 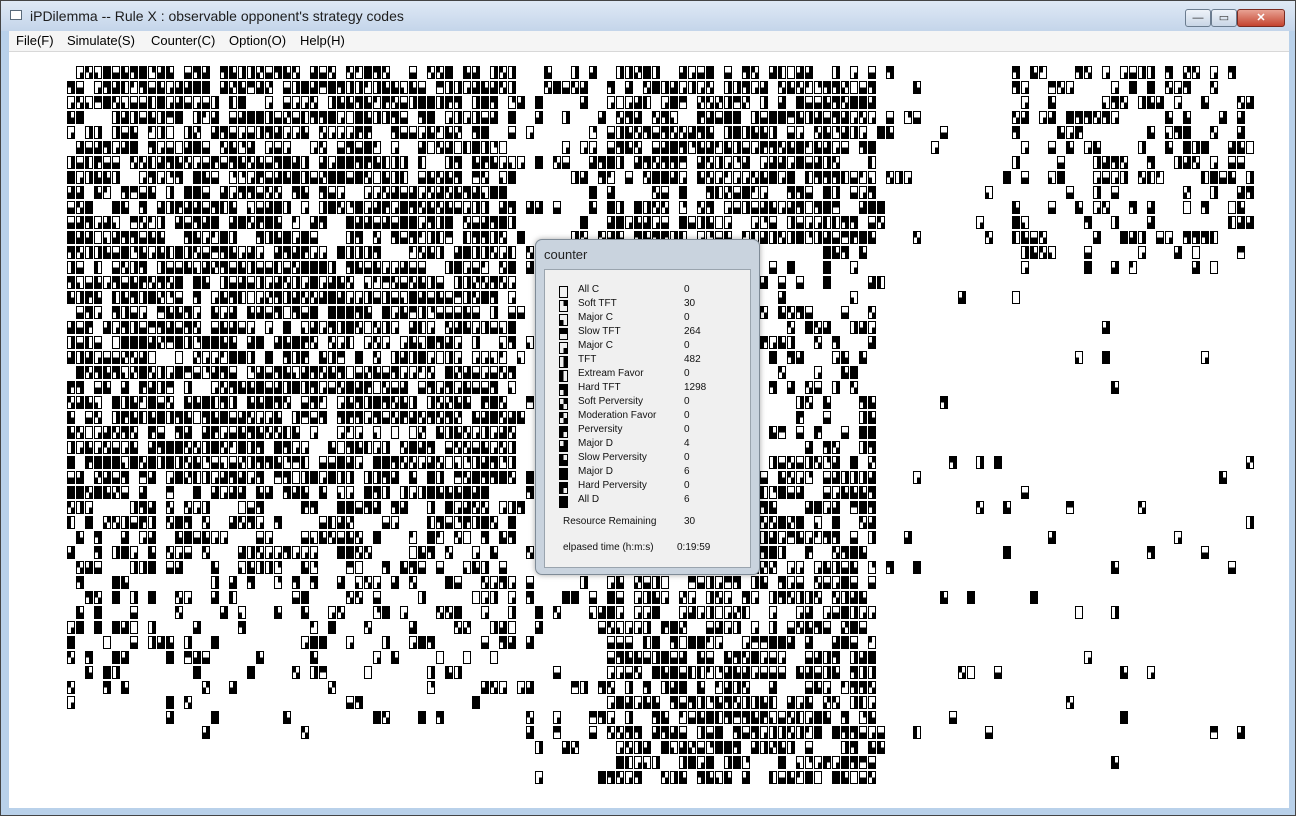 I want to click on menu-file: File(F), so click(x=35, y=40).